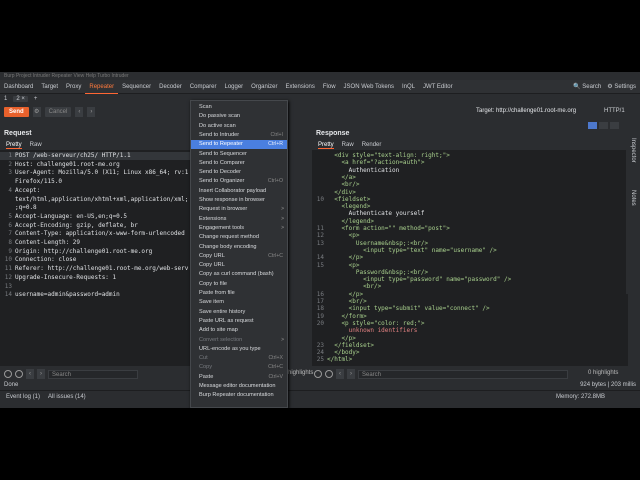 This screenshot has height=480, width=640. I want to click on tab-repeater: Repeater, so click(102, 87).